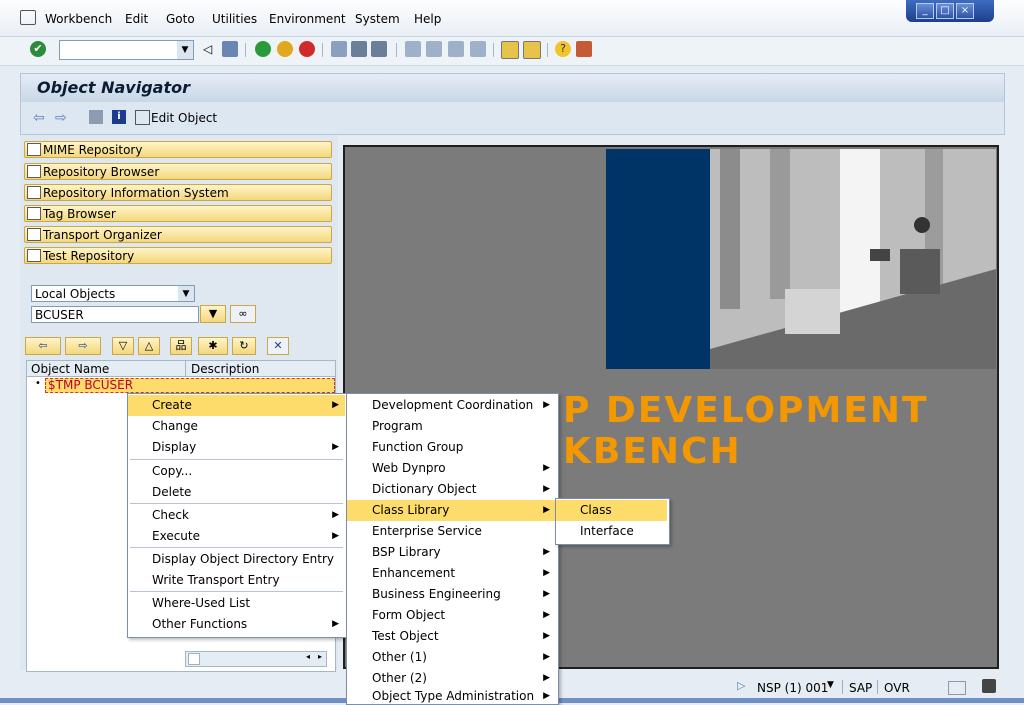 The width and height of the screenshot is (1024, 705). Describe the element at coordinates (136, 19) in the screenshot. I see `menu-edit: Edit` at that location.